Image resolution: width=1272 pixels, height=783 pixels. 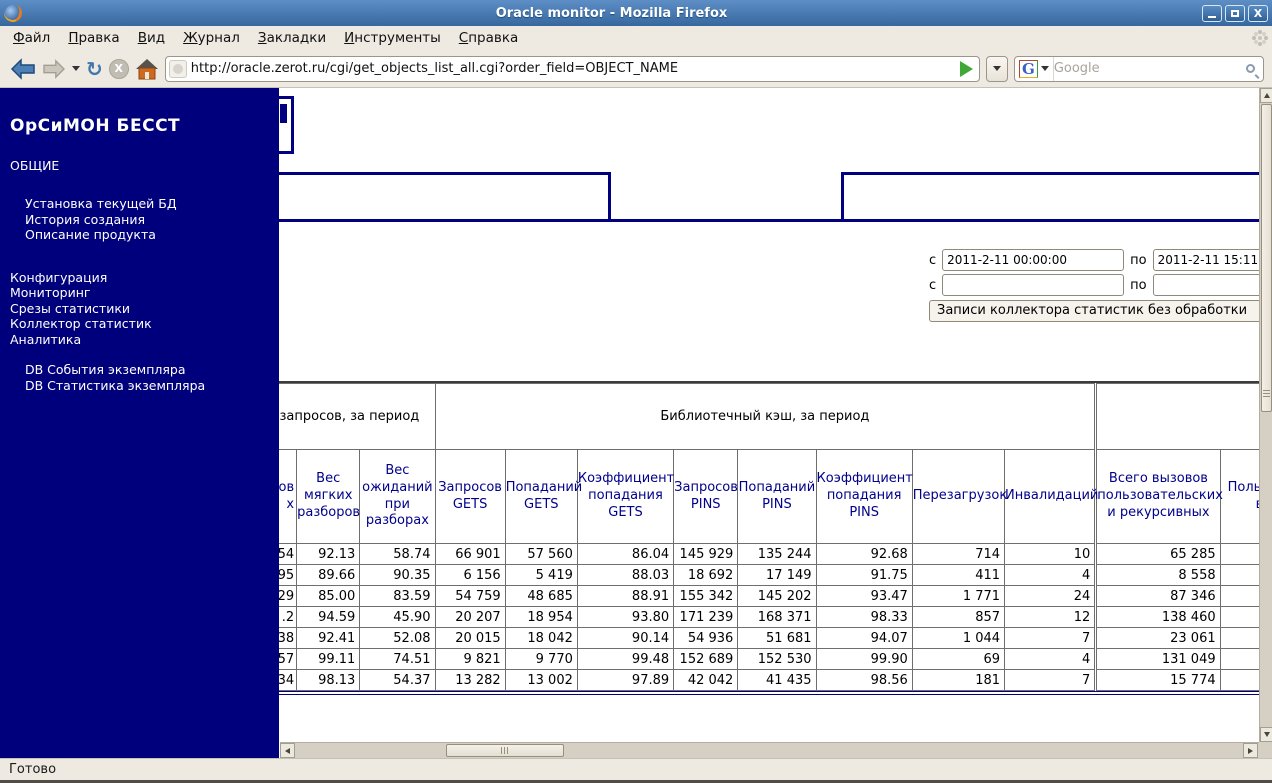 I want to click on table-cell: 411, so click(x=958, y=575).